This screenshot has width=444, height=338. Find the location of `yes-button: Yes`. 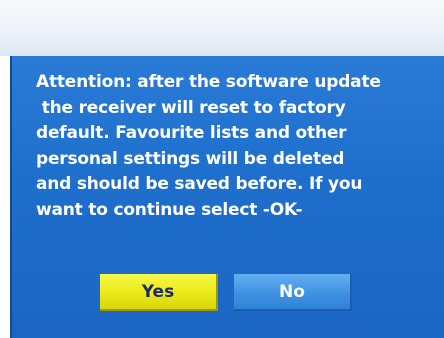

yes-button: Yes is located at coordinates (159, 292).